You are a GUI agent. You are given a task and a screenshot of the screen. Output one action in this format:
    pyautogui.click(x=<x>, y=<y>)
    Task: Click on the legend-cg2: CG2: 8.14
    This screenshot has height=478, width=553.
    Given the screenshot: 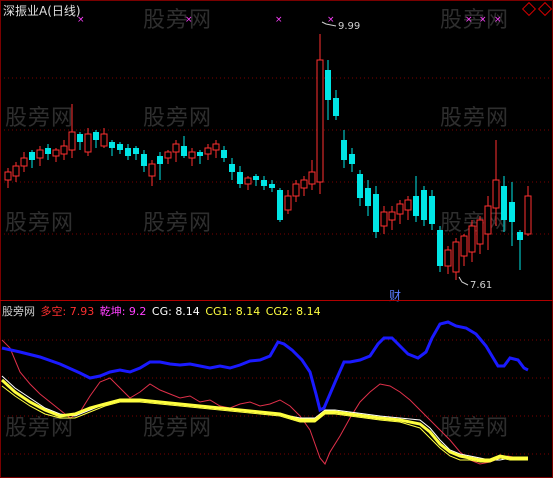 What is the action you would take?
    pyautogui.click(x=293, y=311)
    